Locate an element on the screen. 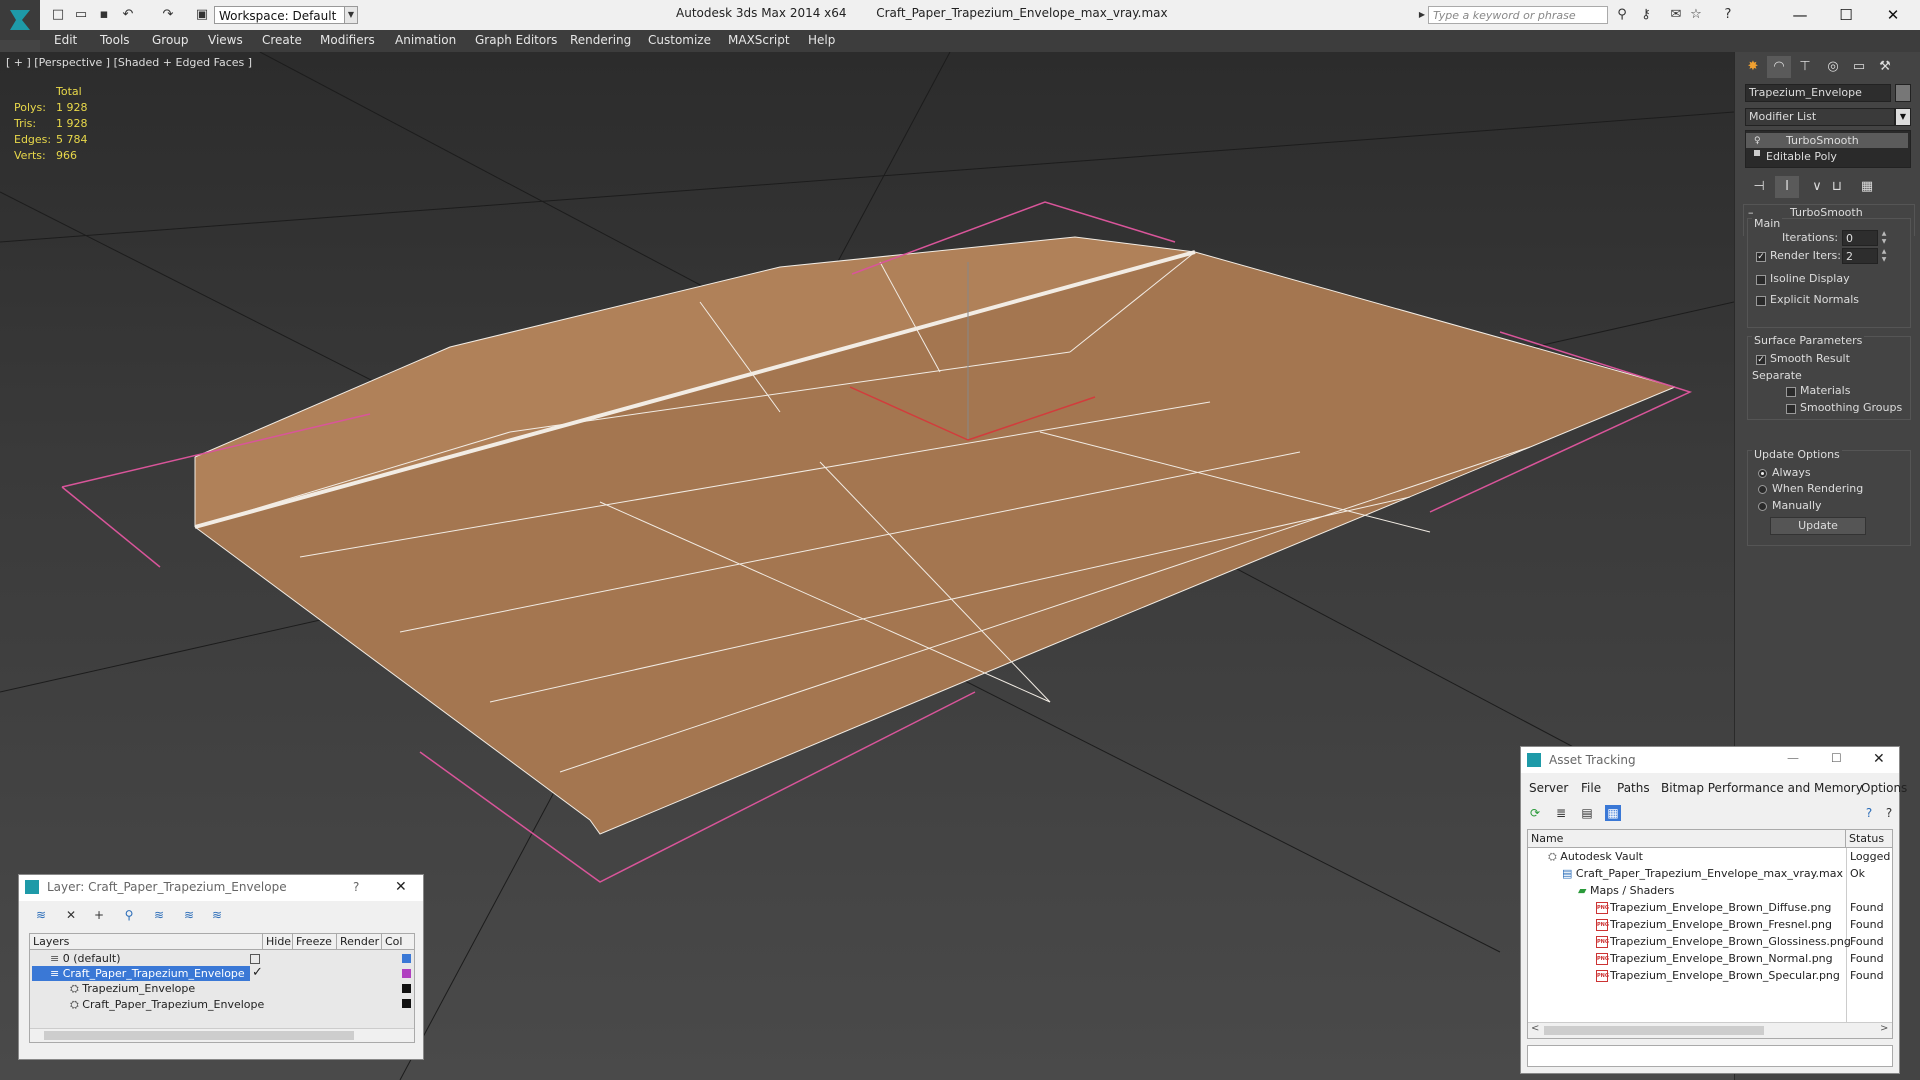 The image size is (1920, 1080). asset-window-titlebar: Asset Tracking — ☐ ✕ is located at coordinates (1710, 760).